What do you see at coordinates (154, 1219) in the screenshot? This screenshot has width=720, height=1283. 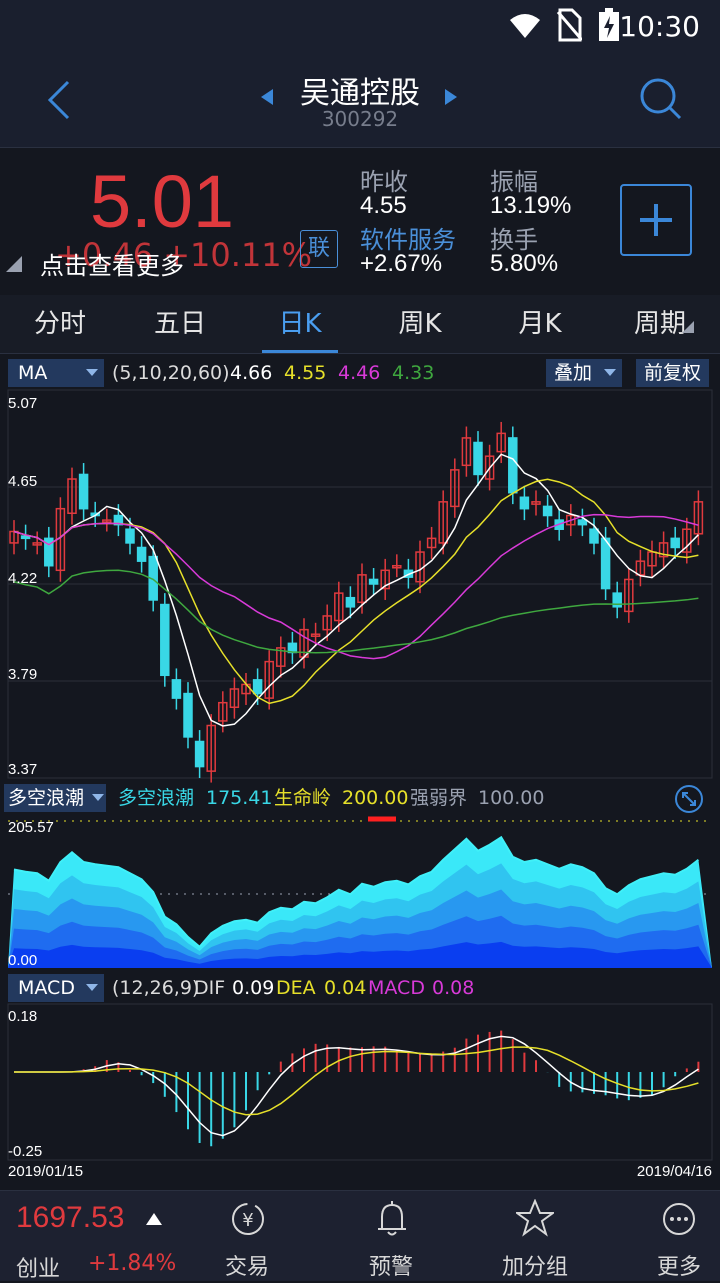 I see `up-arrow-icon` at bounding box center [154, 1219].